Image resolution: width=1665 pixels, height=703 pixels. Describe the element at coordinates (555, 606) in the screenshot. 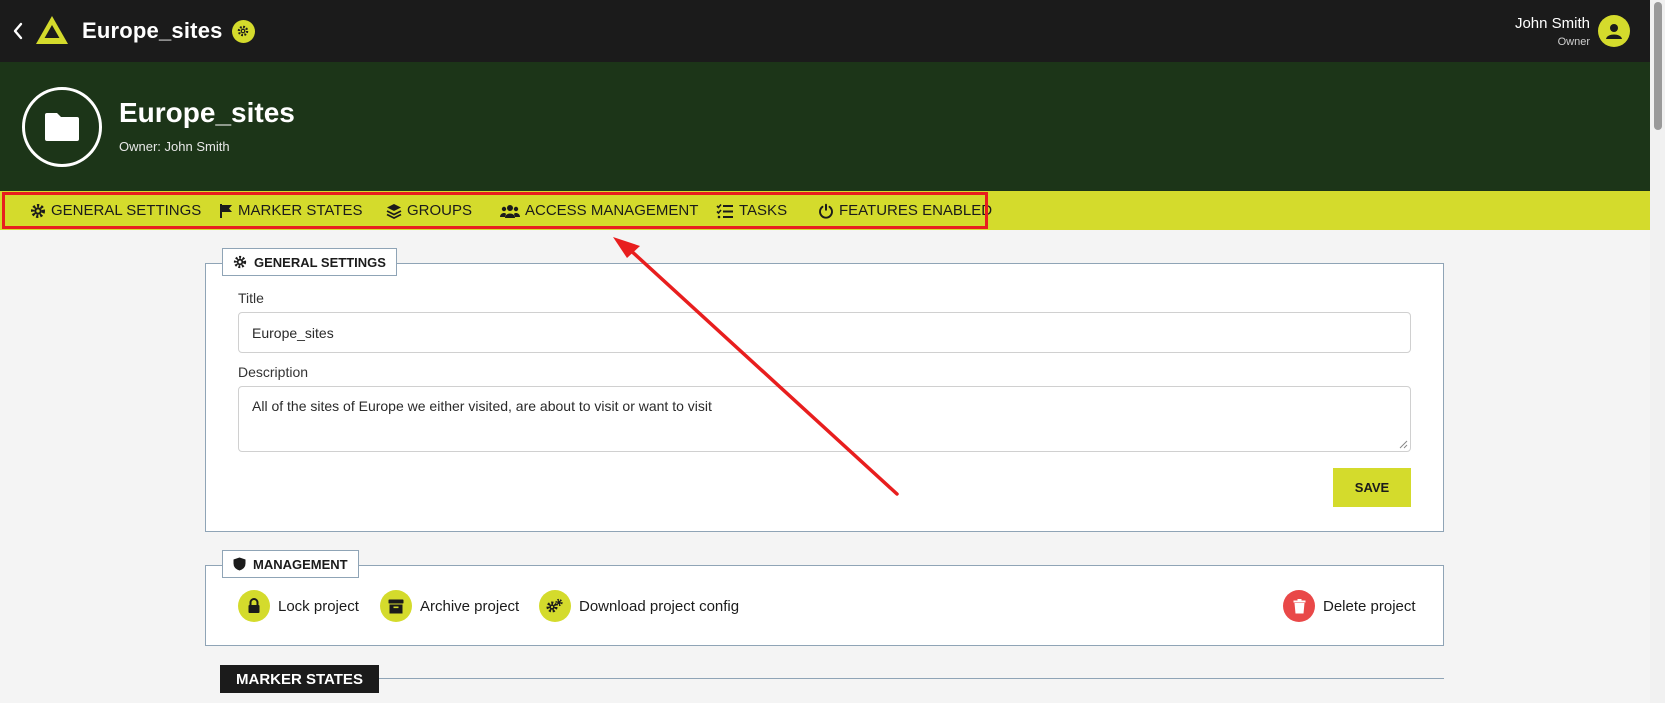

I see `gears-icon` at that location.